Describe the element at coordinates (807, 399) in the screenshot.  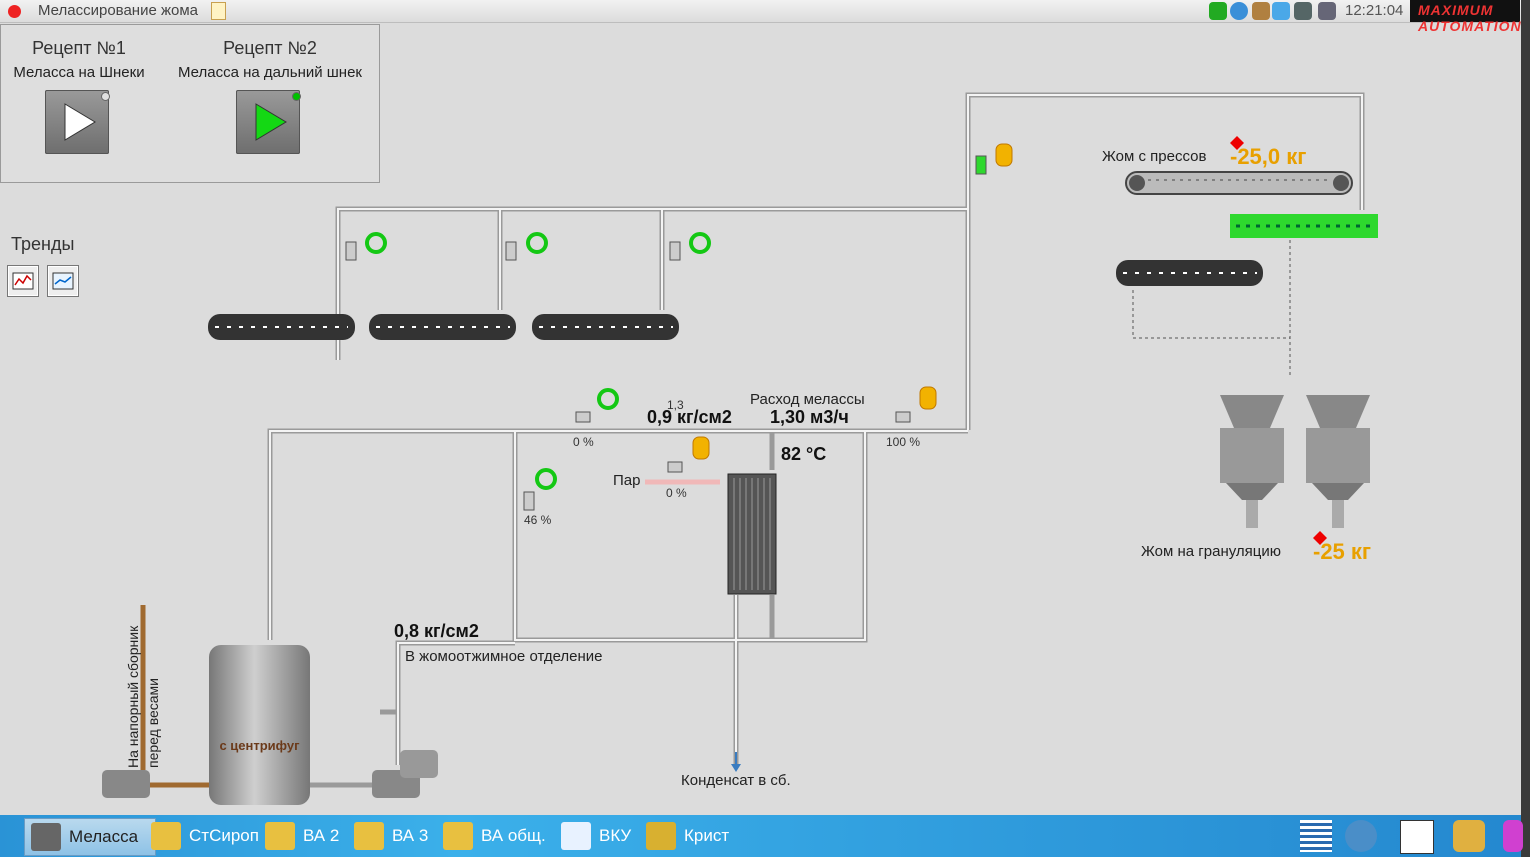
I see `flow-label: Расход мелассы` at that location.